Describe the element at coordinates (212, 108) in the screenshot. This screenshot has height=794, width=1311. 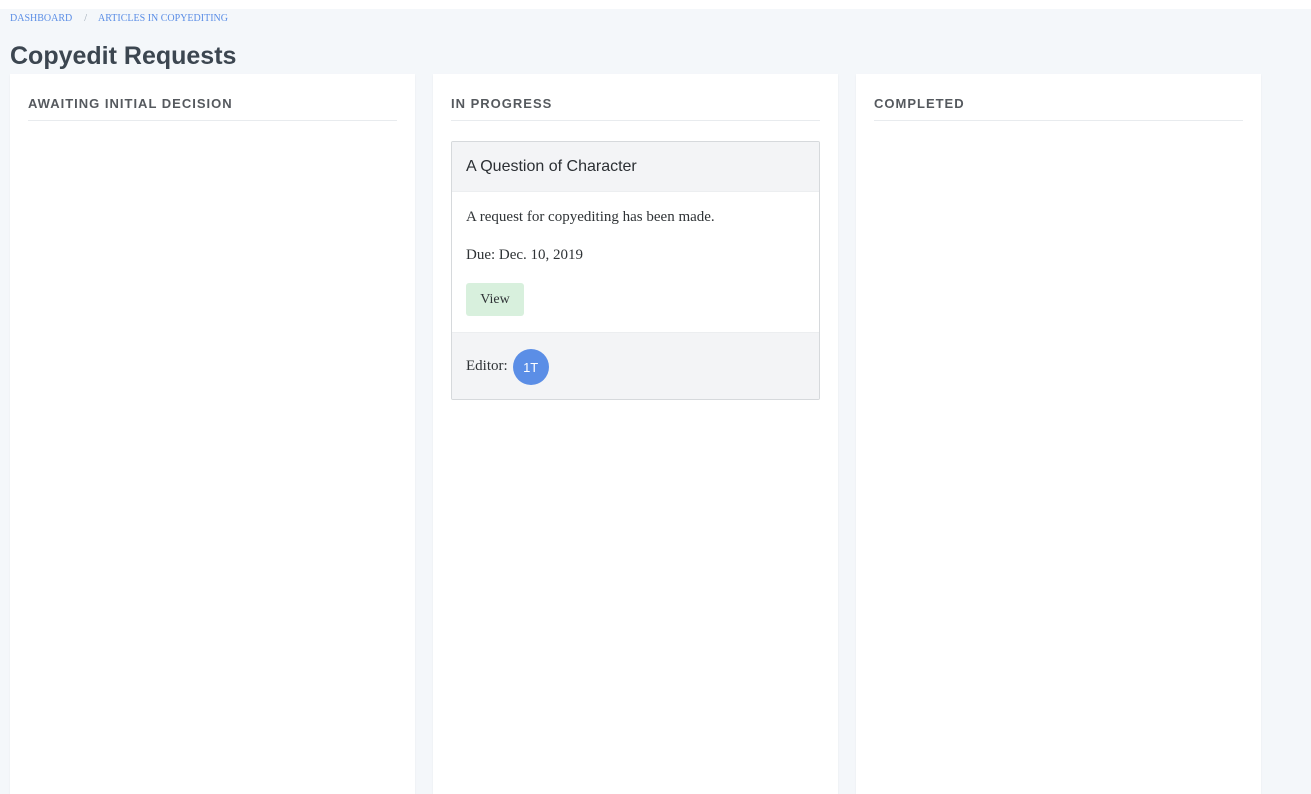
I see `column-header: AWAITING INITIAL DECISION` at that location.